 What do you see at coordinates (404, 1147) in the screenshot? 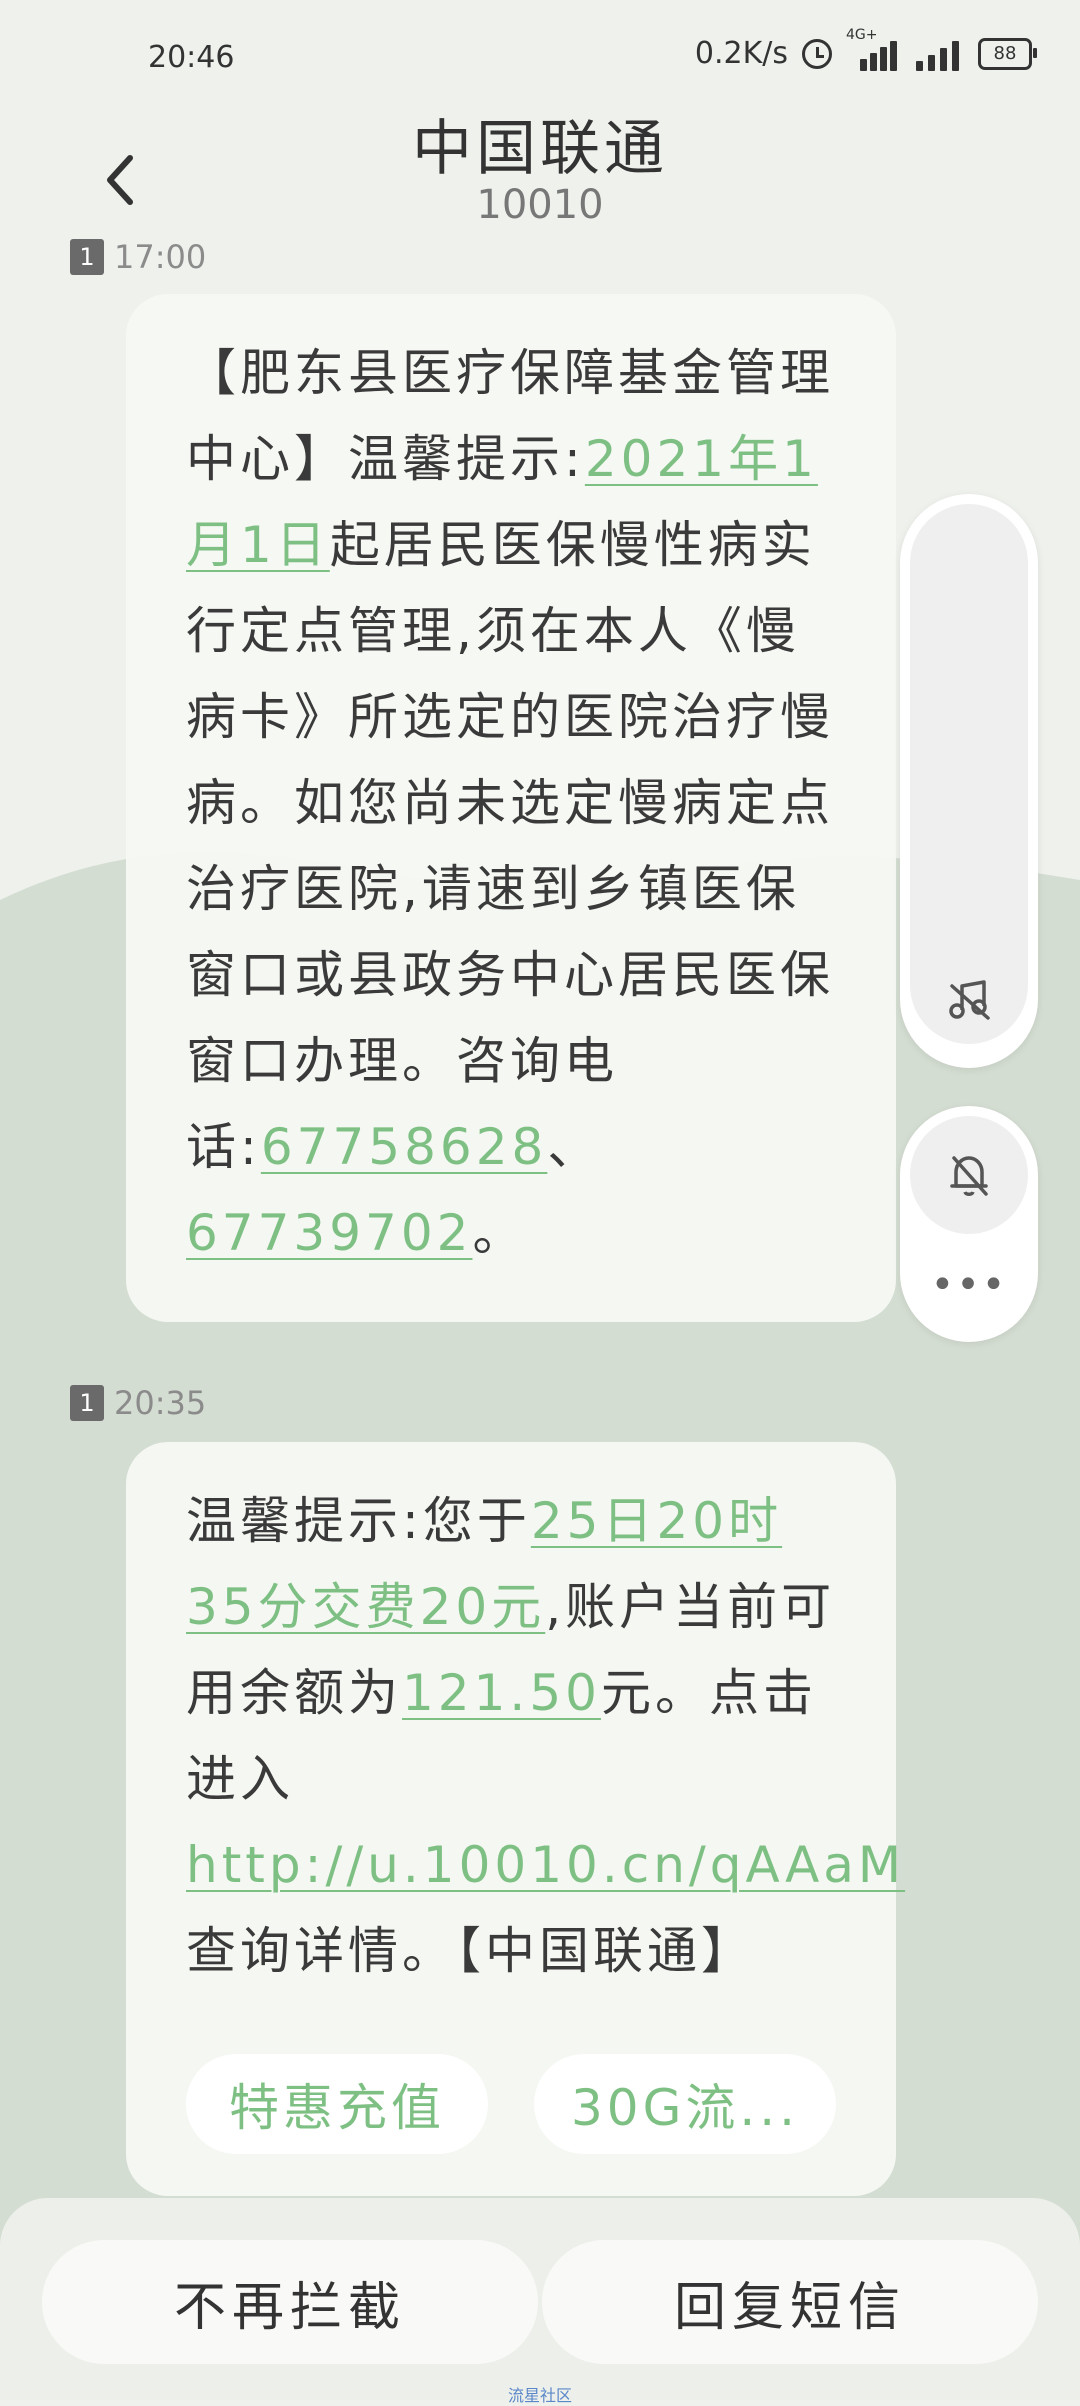
I see `message-link: 67758628` at bounding box center [404, 1147].